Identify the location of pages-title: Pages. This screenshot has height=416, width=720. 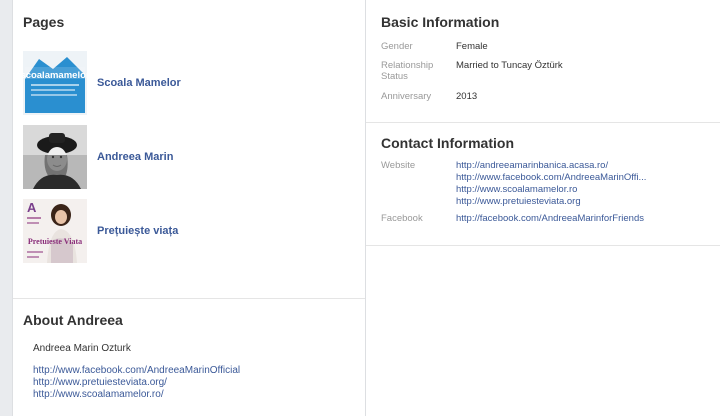
(44, 22).